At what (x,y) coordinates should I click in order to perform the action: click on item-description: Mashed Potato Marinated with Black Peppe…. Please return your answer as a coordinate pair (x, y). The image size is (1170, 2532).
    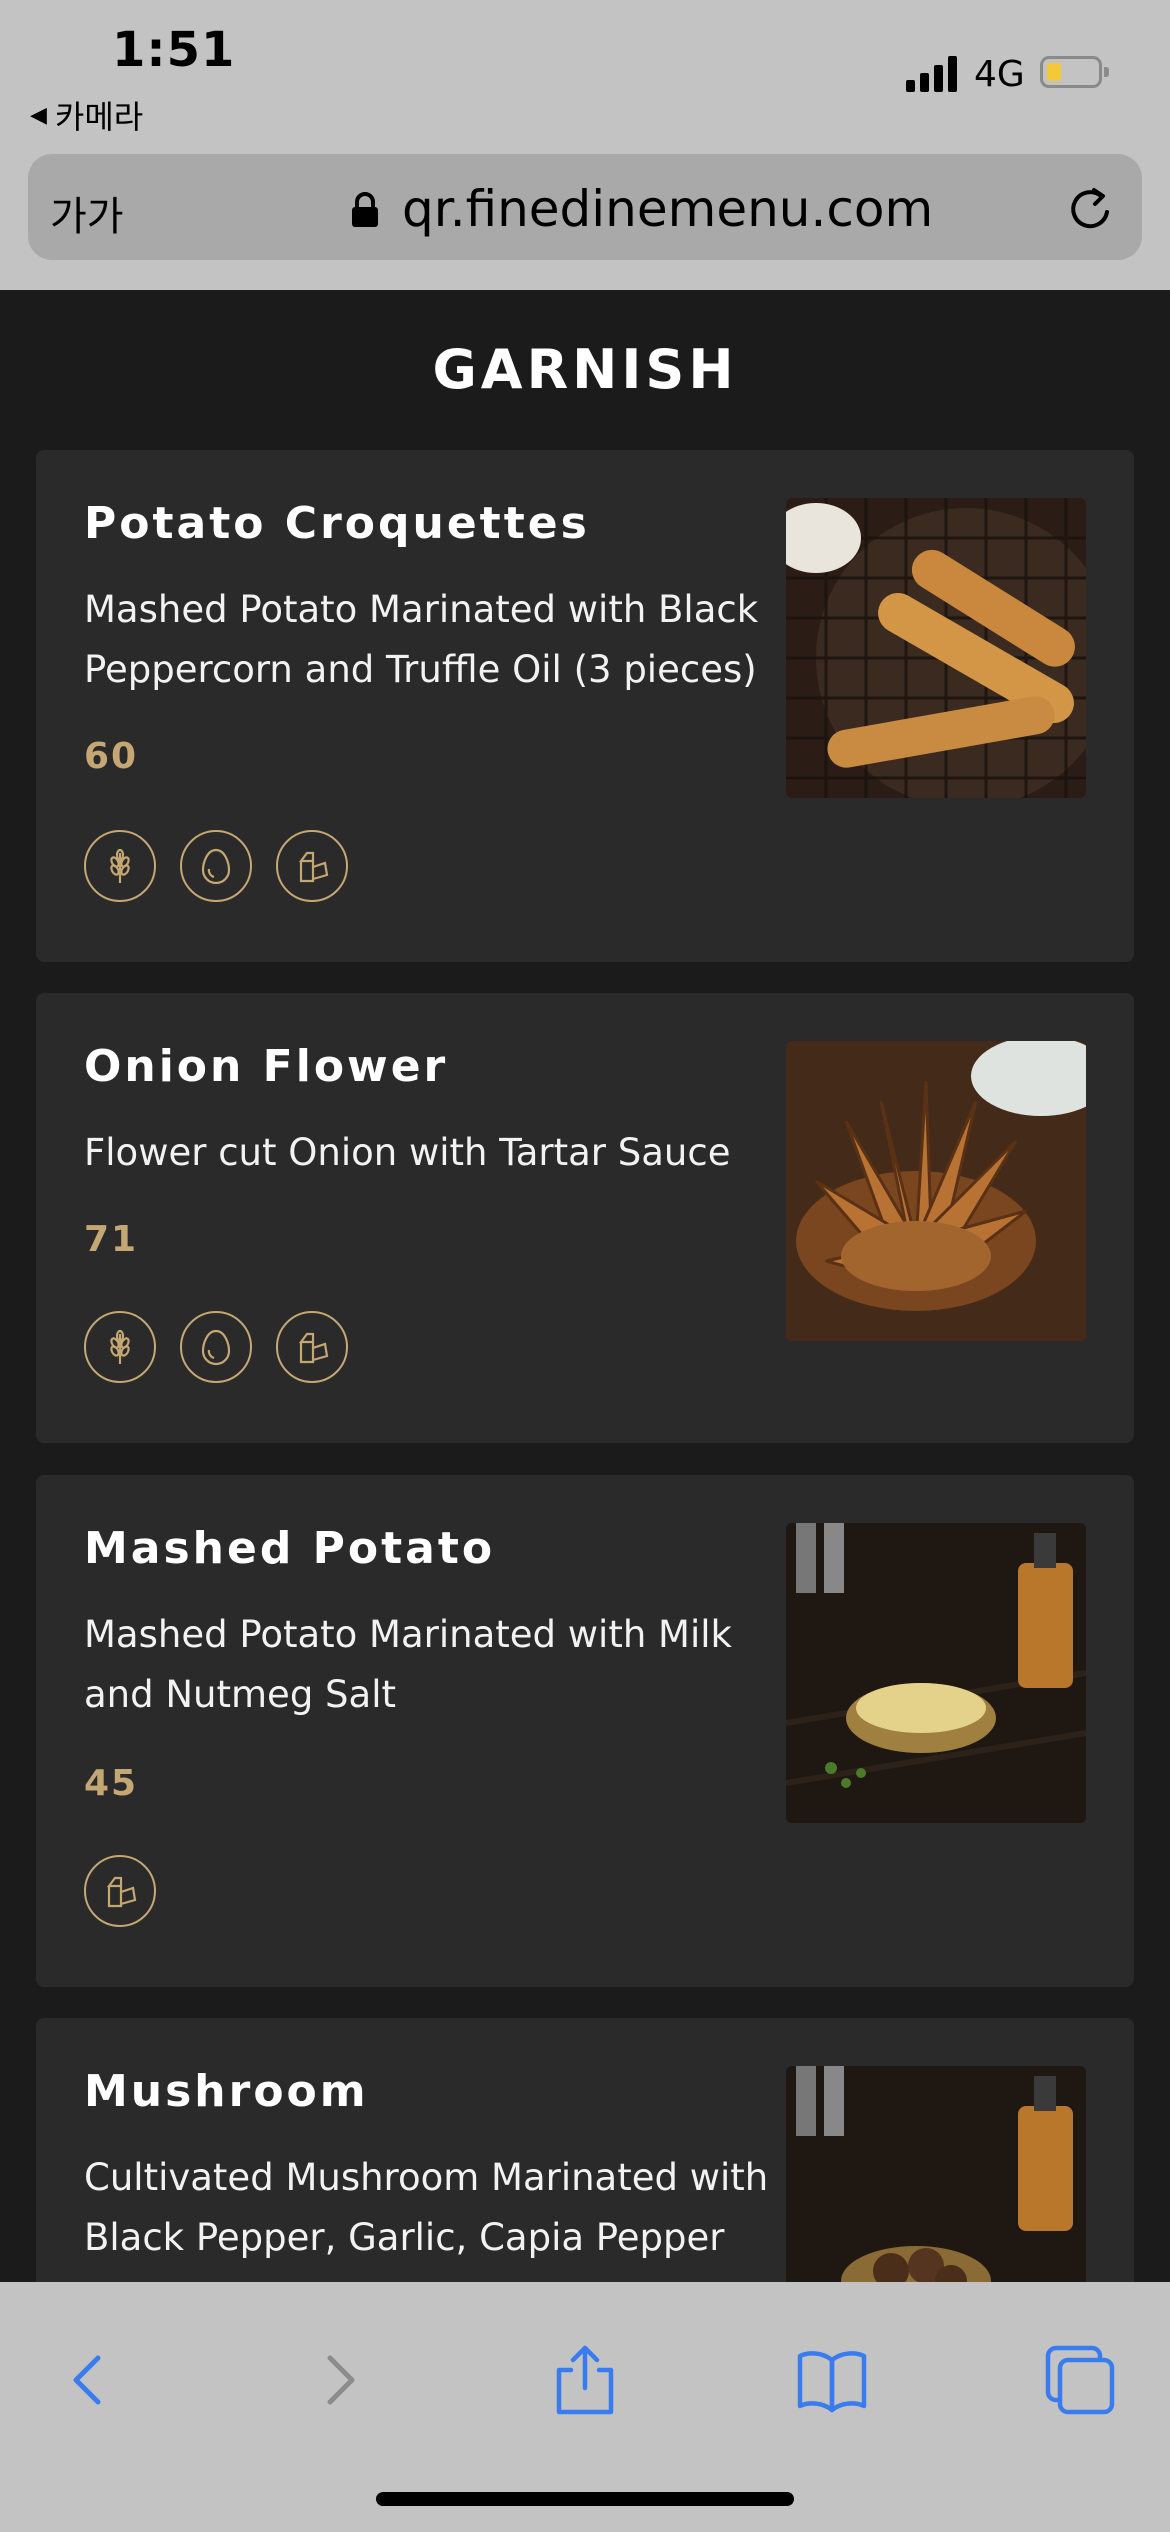
    Looking at the image, I should click on (421, 639).